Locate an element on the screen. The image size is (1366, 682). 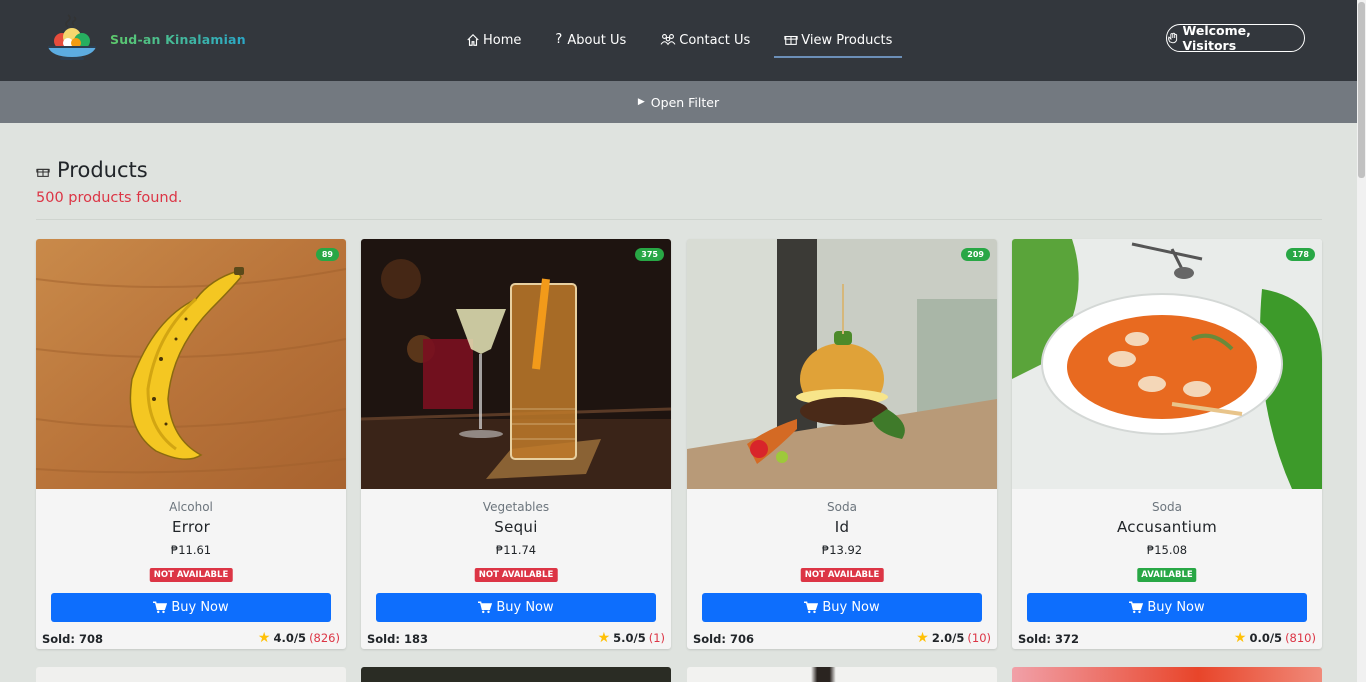
brand-link: Sud-an Kinalamian is located at coordinates (144, 39).